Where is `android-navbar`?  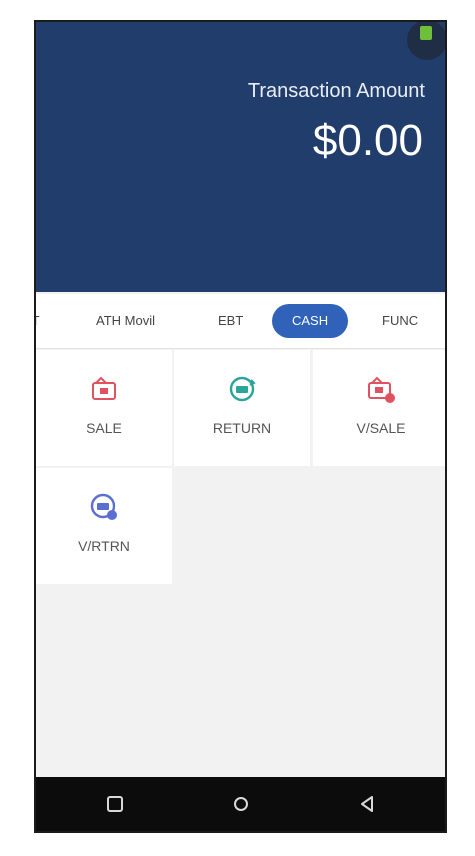
android-navbar is located at coordinates (240, 804).